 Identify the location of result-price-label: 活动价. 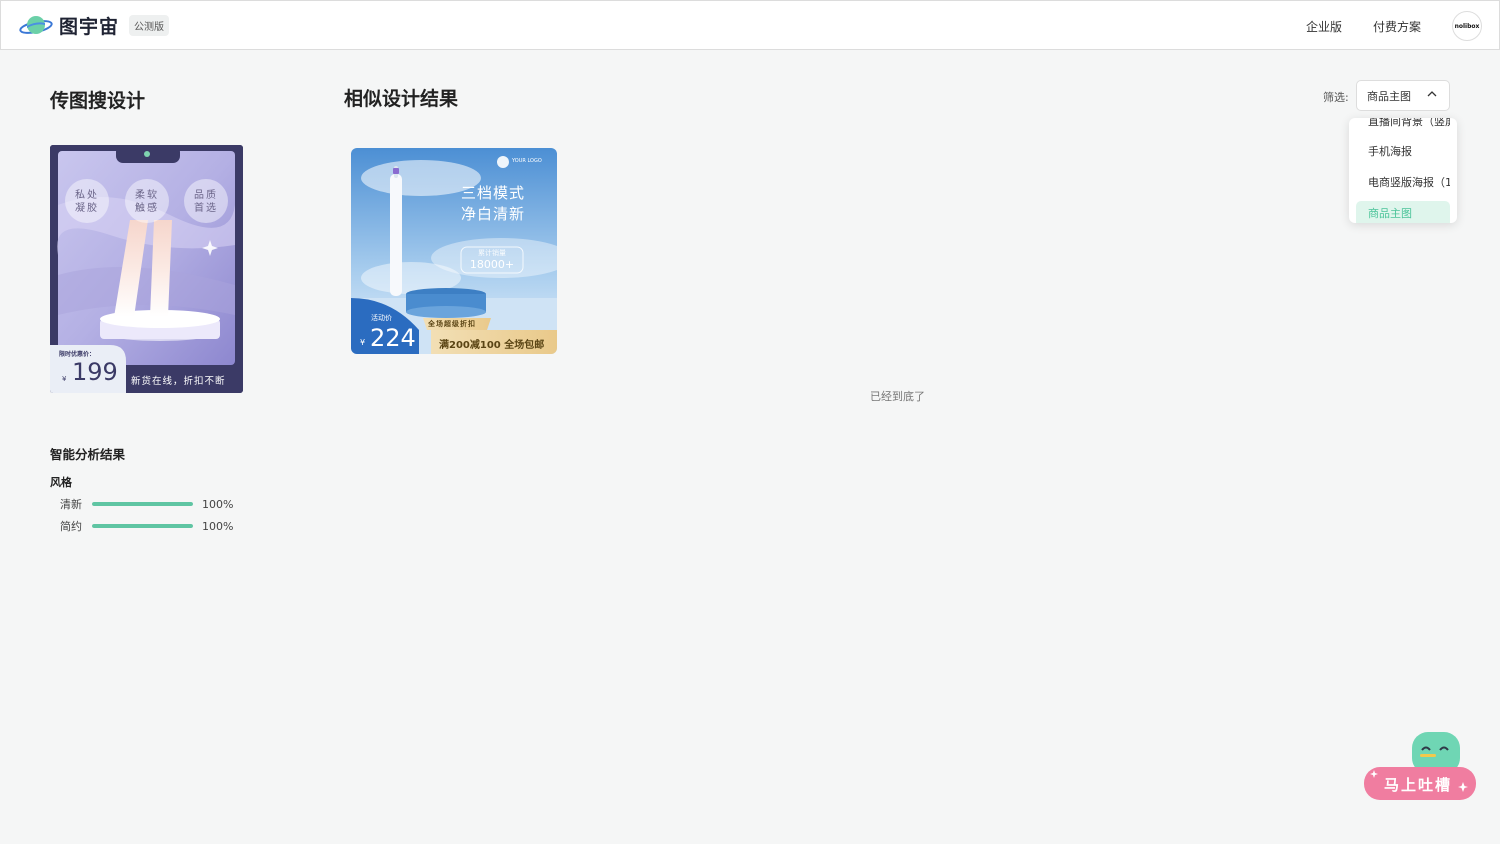
(381, 318).